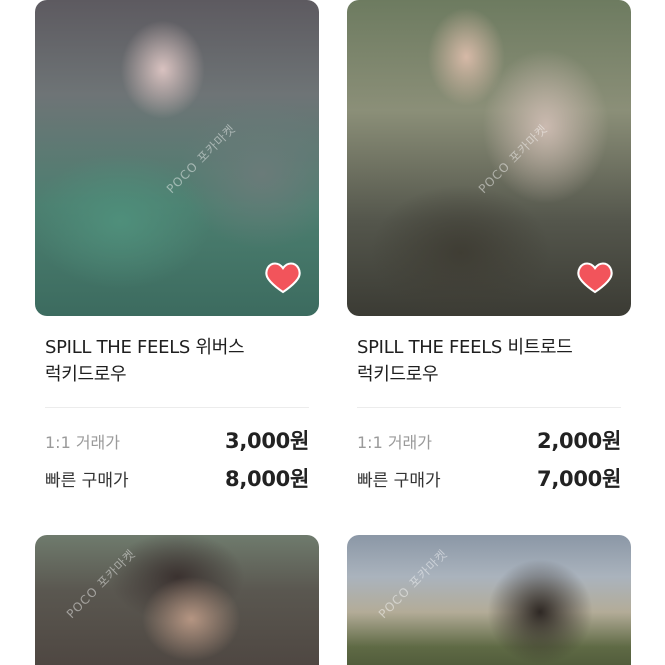 The height and width of the screenshot is (665, 665). Describe the element at coordinates (489, 440) in the screenshot. I see `trade-price-row: 1:1 거래가 2,000원` at that location.